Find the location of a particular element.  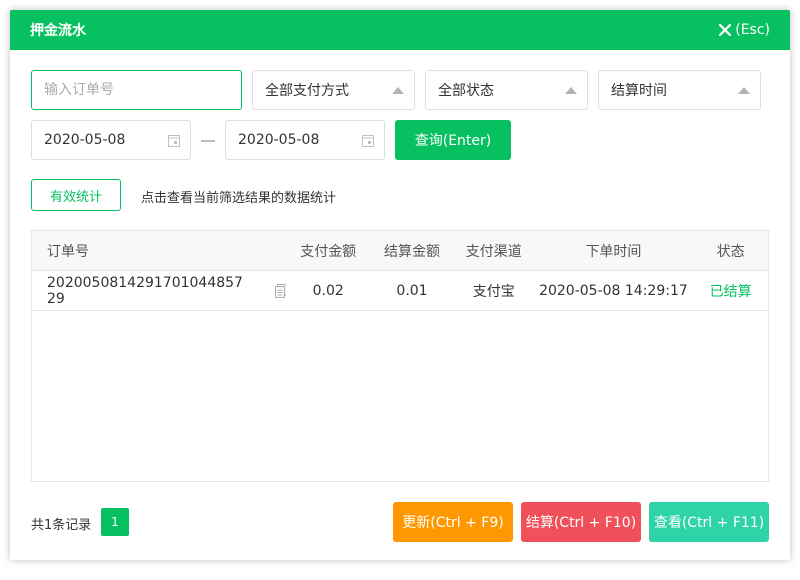

order-number-field is located at coordinates (136, 90).